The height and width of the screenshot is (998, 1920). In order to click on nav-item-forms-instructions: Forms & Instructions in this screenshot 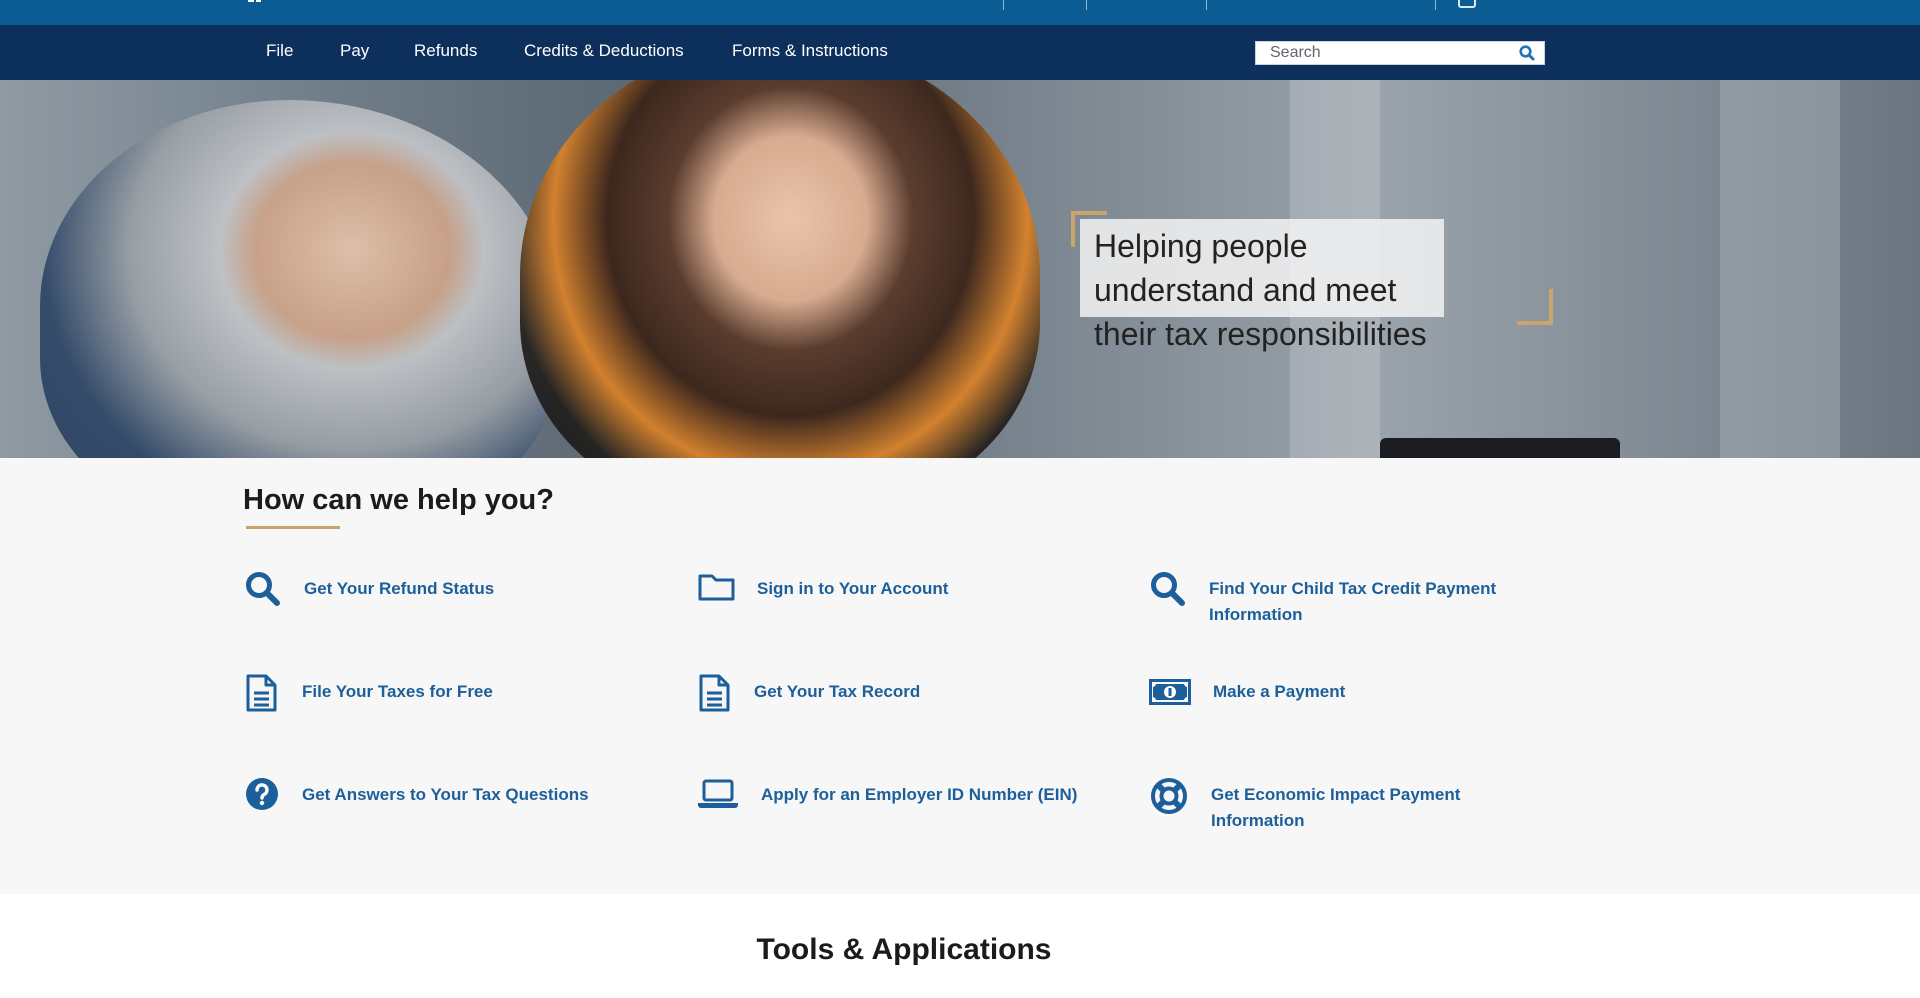, I will do `click(810, 52)`.